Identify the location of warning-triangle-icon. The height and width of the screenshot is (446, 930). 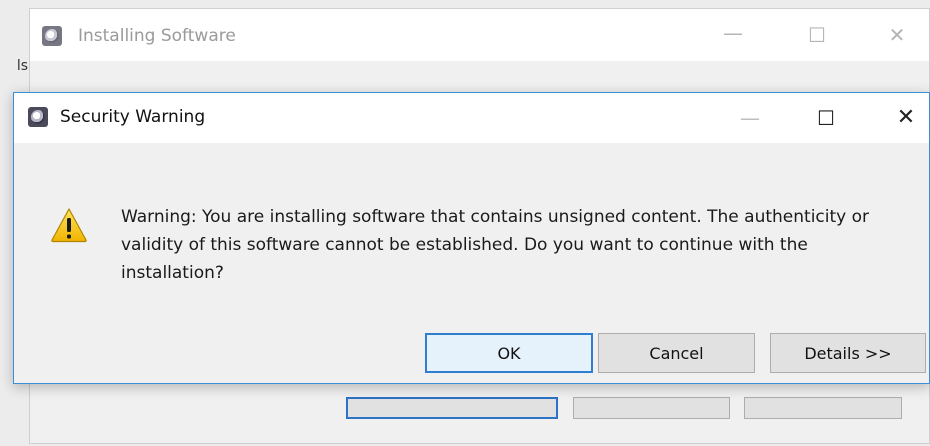
(69, 225).